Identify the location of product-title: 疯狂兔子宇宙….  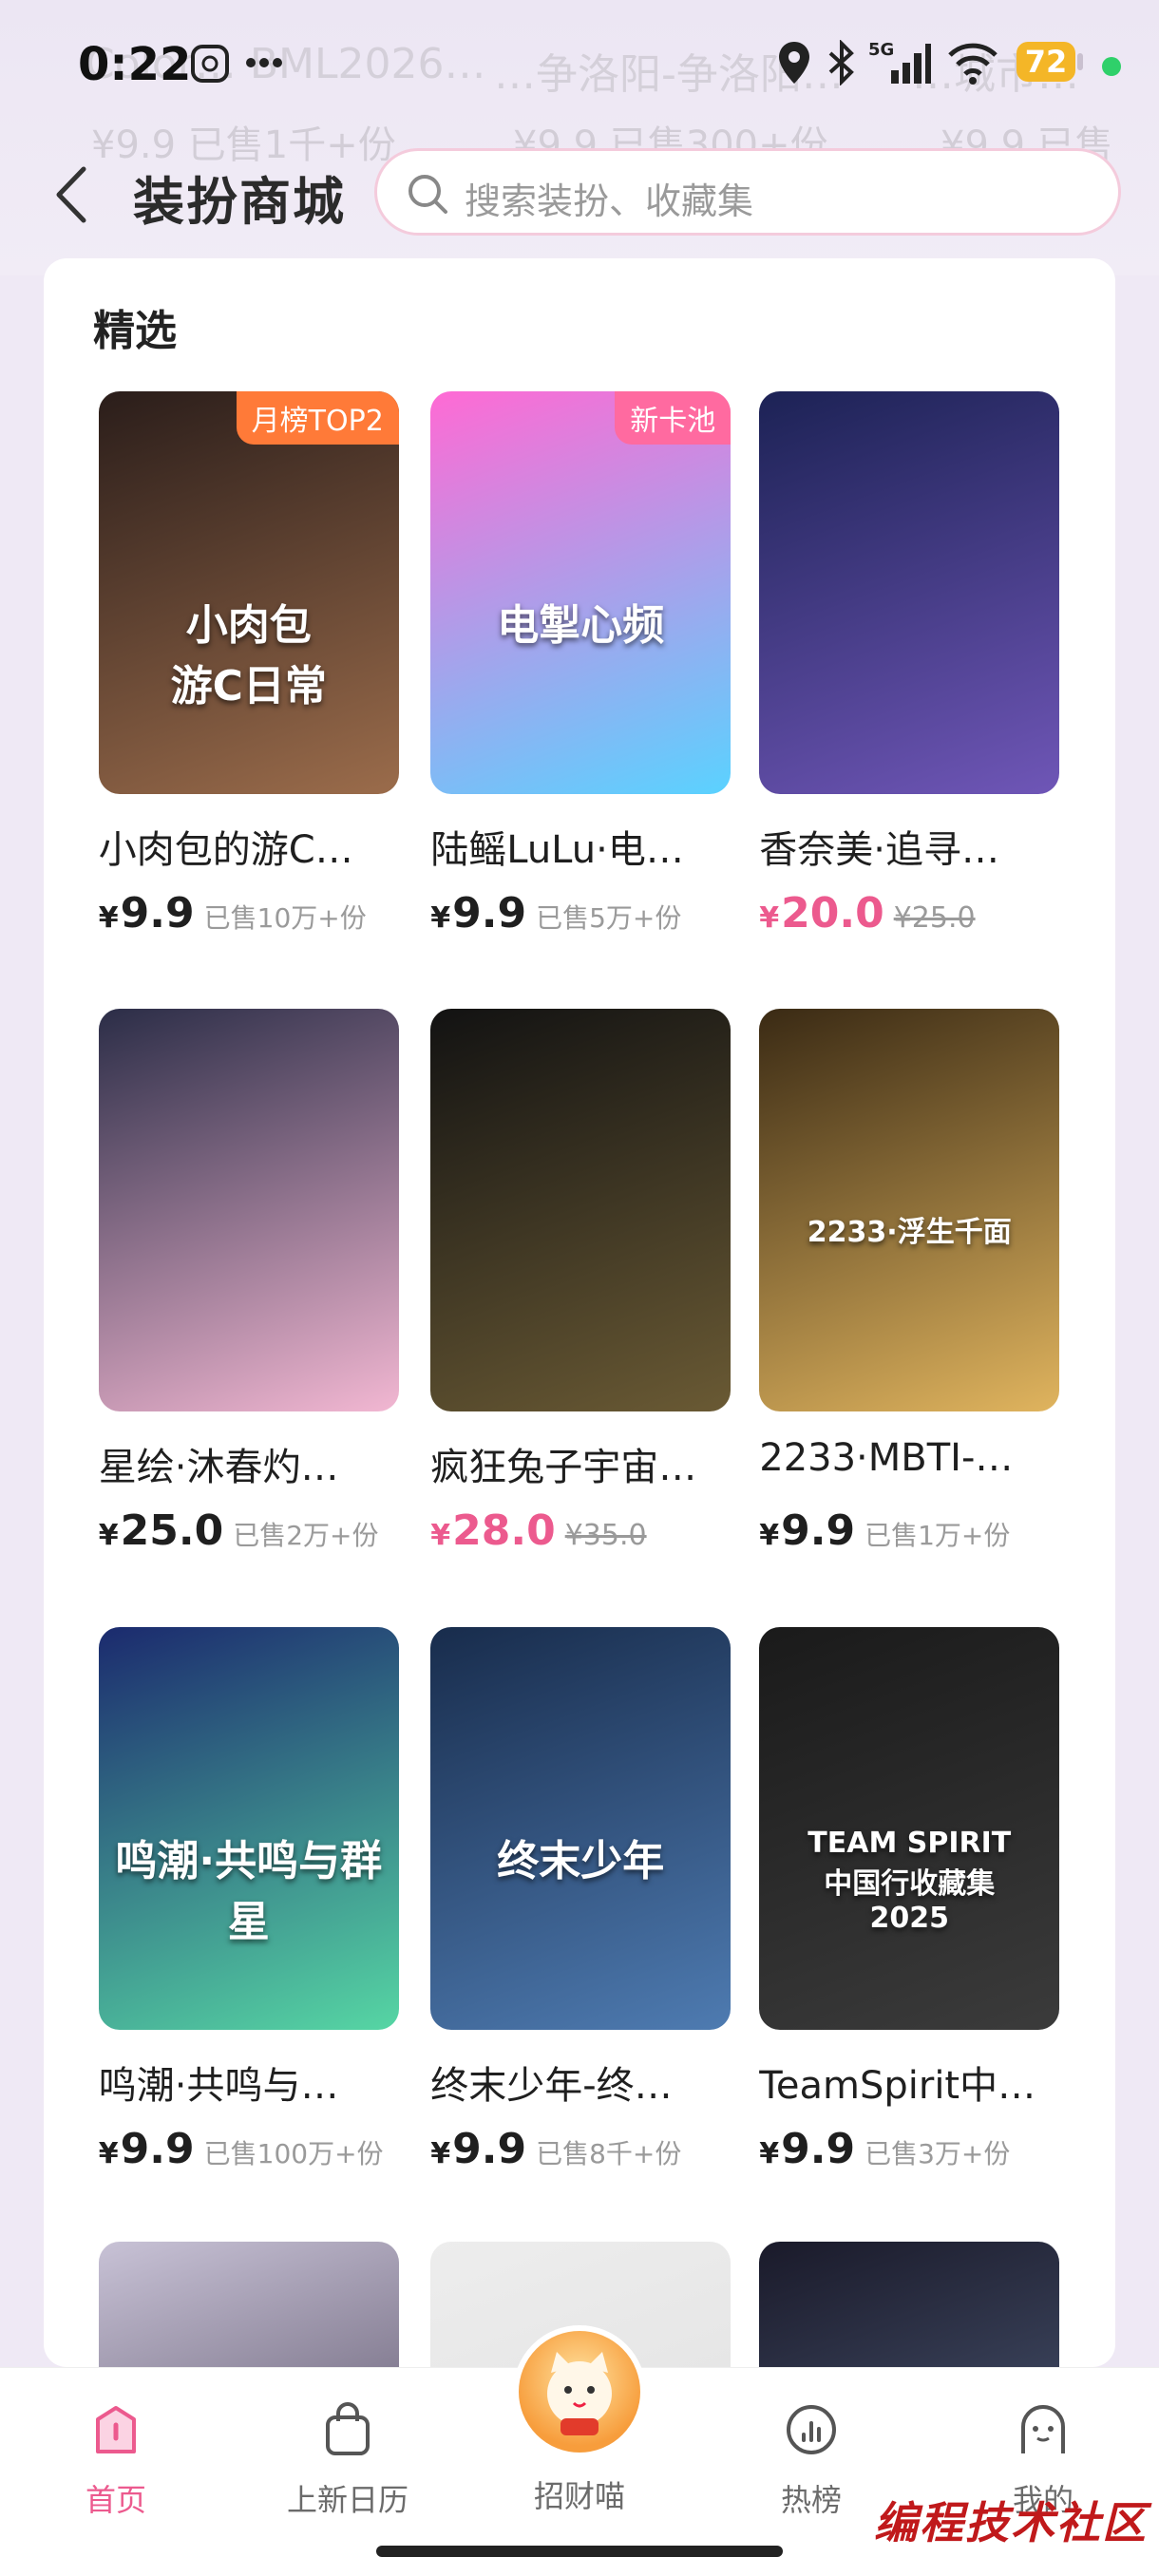
(563, 1468).